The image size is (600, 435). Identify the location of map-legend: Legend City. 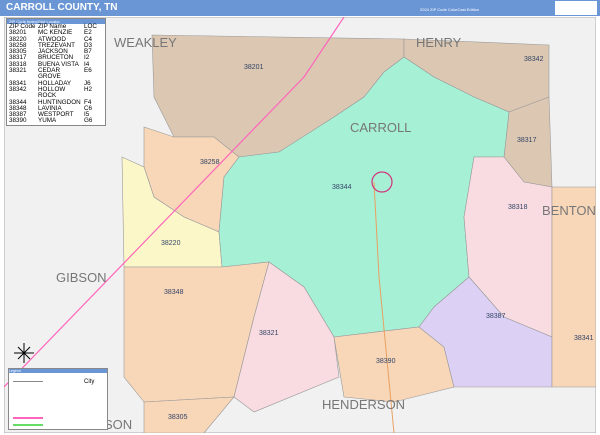
(58, 399).